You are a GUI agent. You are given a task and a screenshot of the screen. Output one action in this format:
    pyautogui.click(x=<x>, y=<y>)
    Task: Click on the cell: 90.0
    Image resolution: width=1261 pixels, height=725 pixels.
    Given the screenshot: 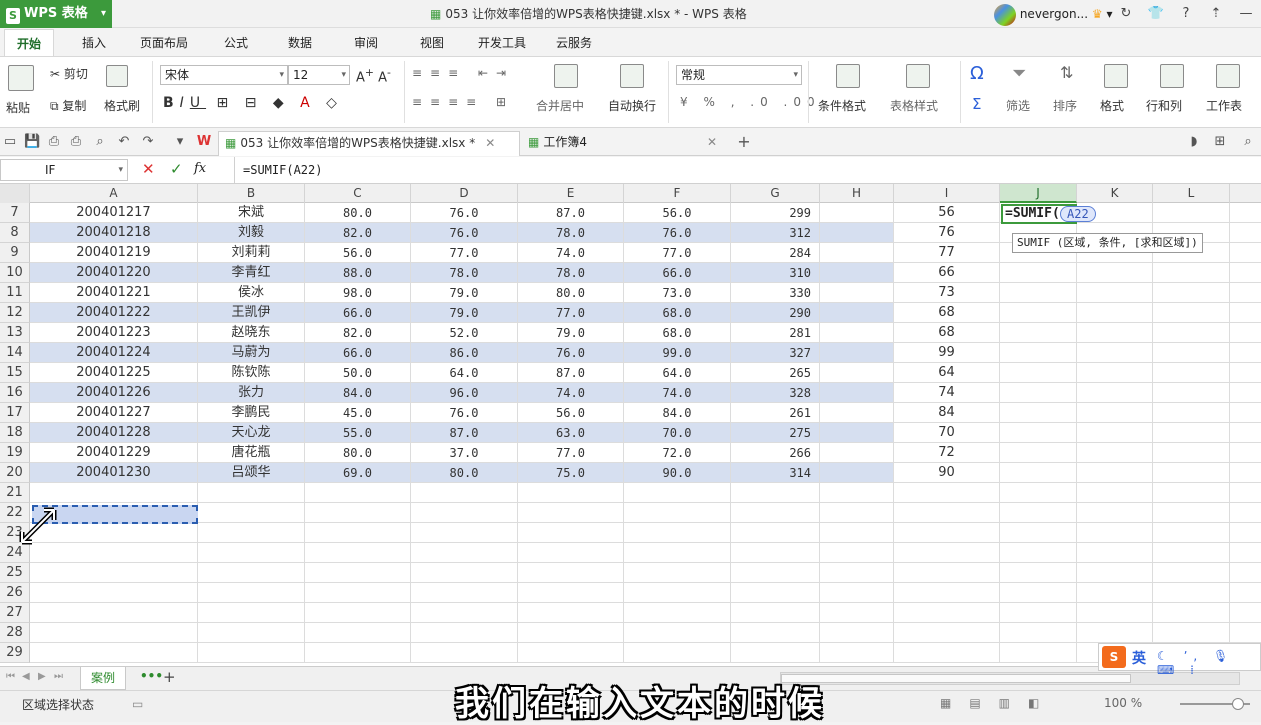 What is the action you would take?
    pyautogui.click(x=677, y=473)
    